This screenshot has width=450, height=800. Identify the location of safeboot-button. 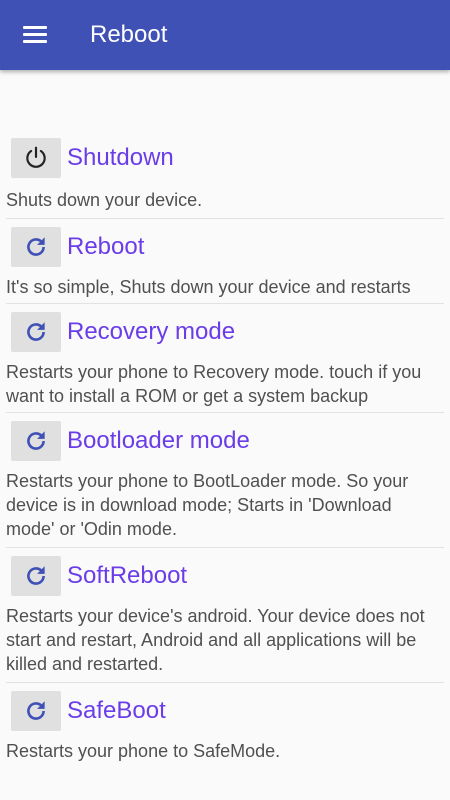
(36, 711).